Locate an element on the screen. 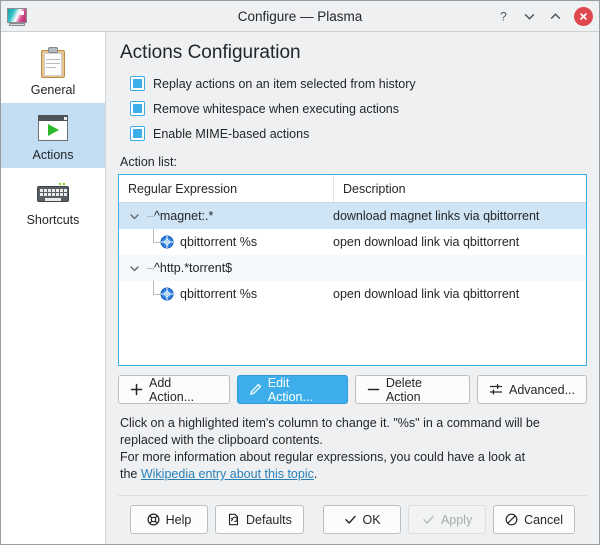 The width and height of the screenshot is (600, 545). help-line-4-suffix: . is located at coordinates (315, 474).